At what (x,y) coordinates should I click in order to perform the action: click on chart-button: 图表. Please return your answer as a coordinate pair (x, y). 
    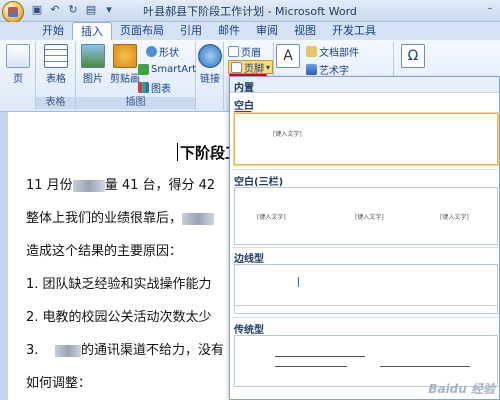
    Looking at the image, I should click on (154, 87).